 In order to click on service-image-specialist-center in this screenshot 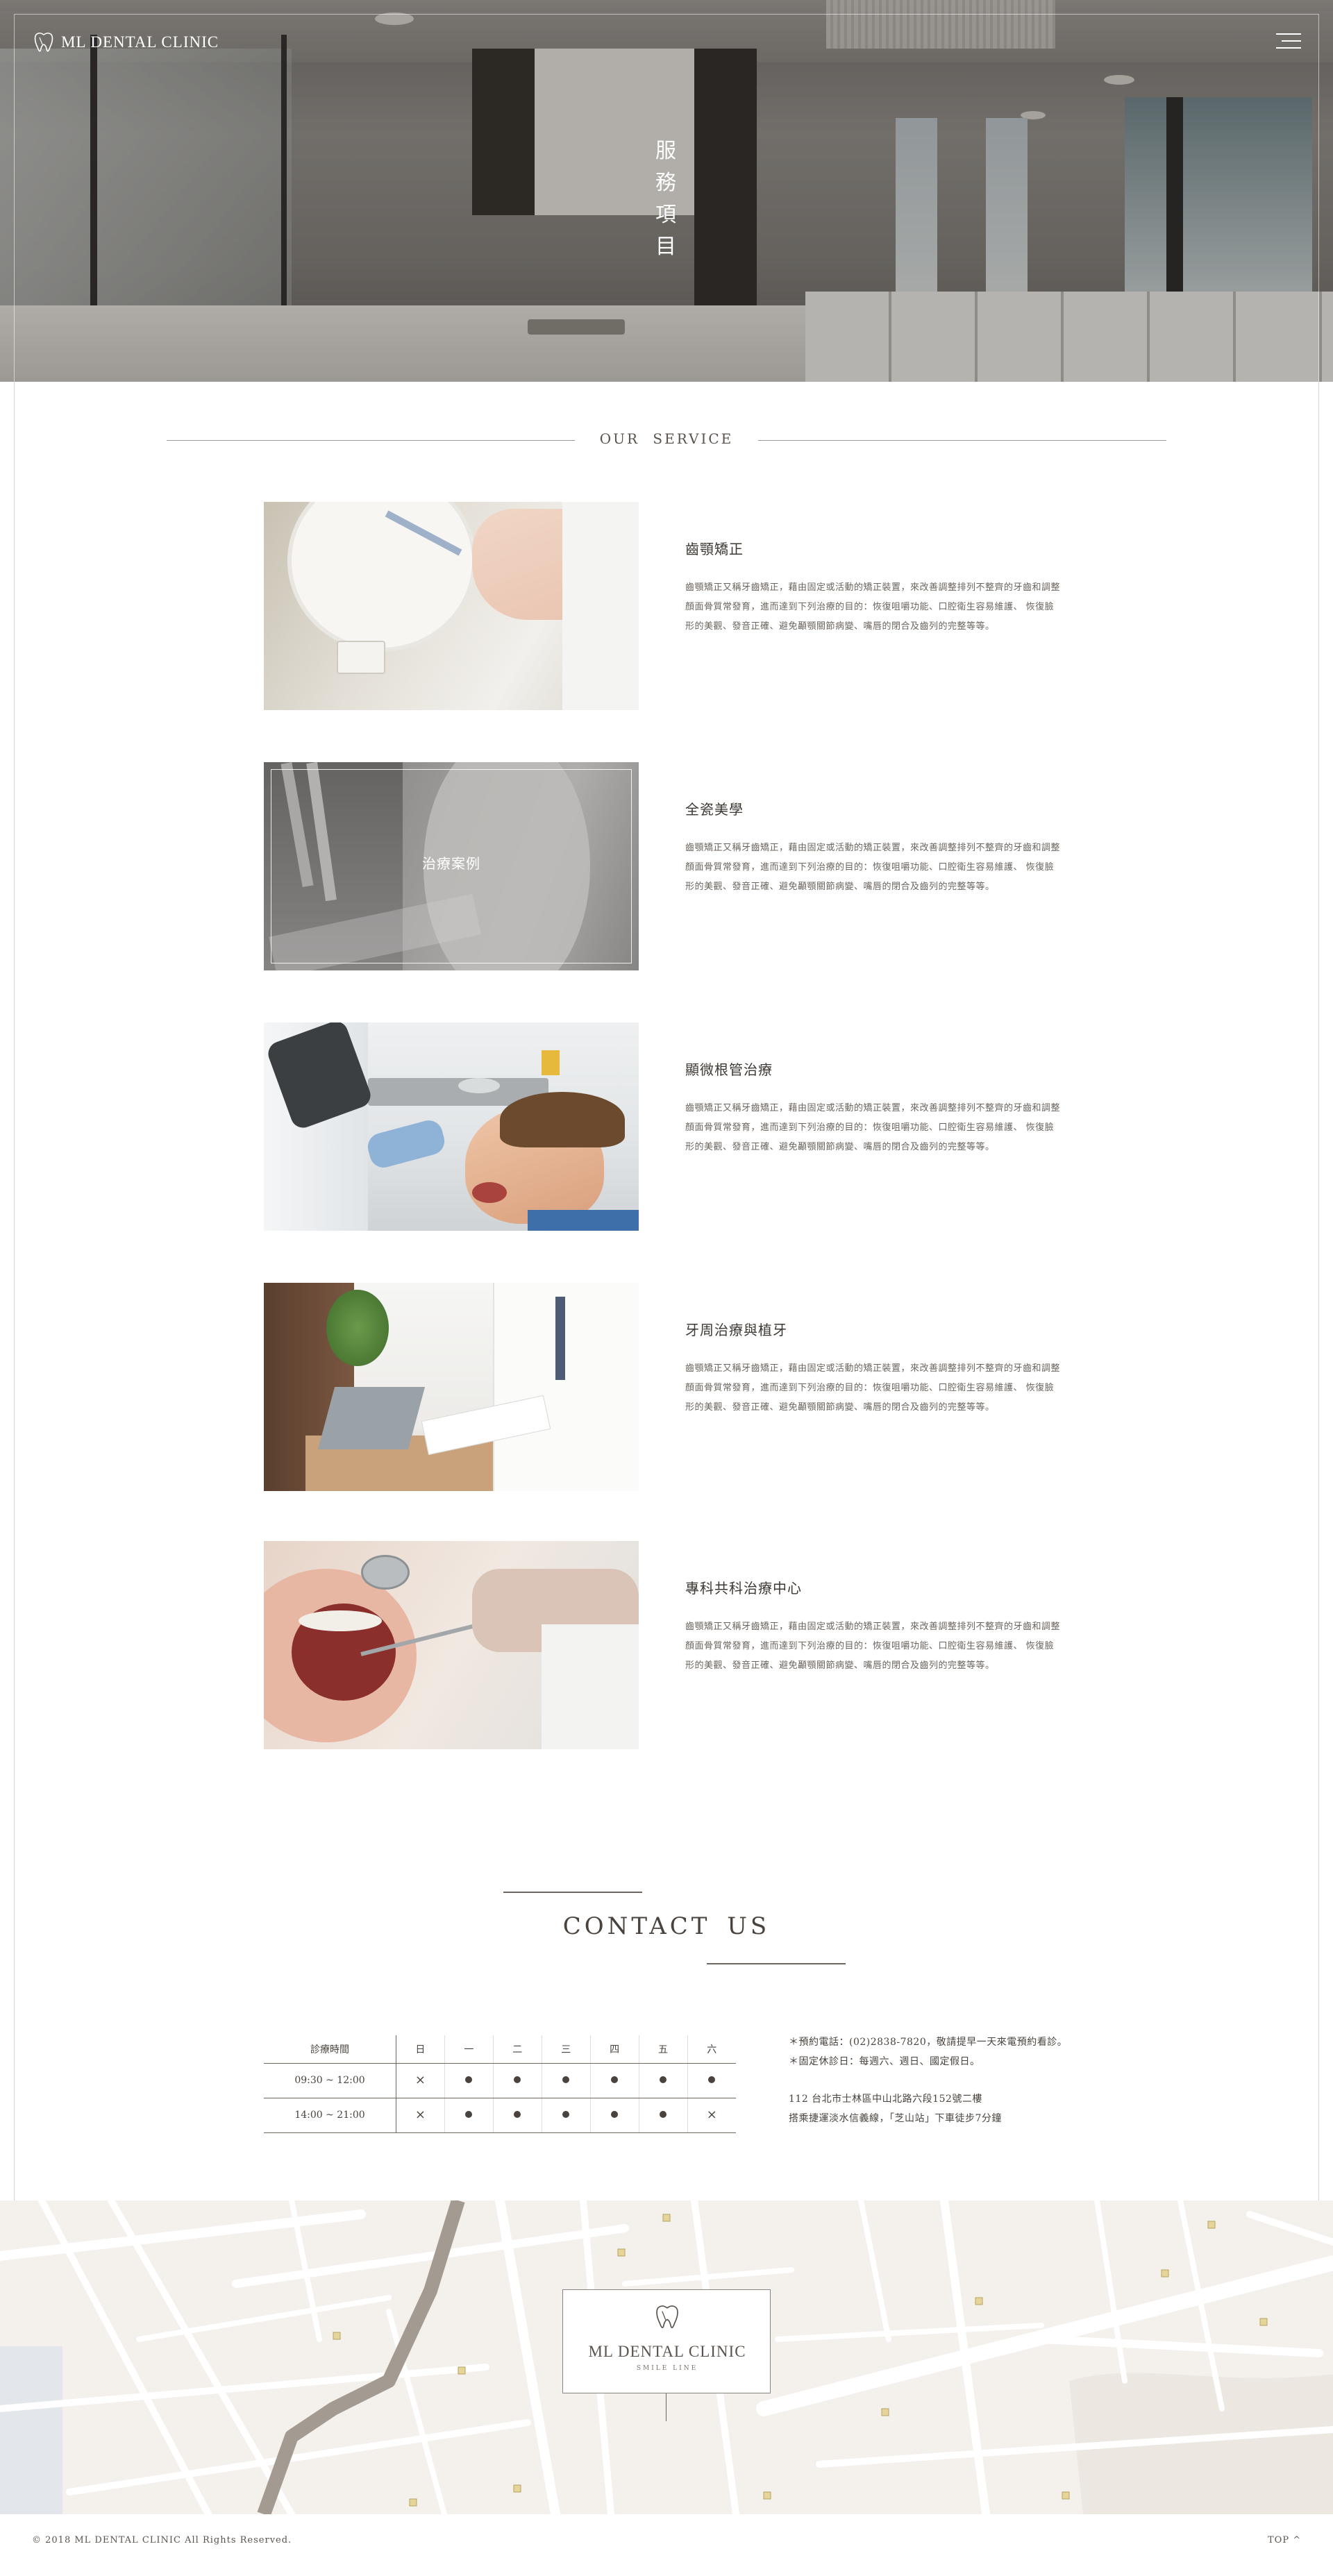, I will do `click(451, 1645)`.